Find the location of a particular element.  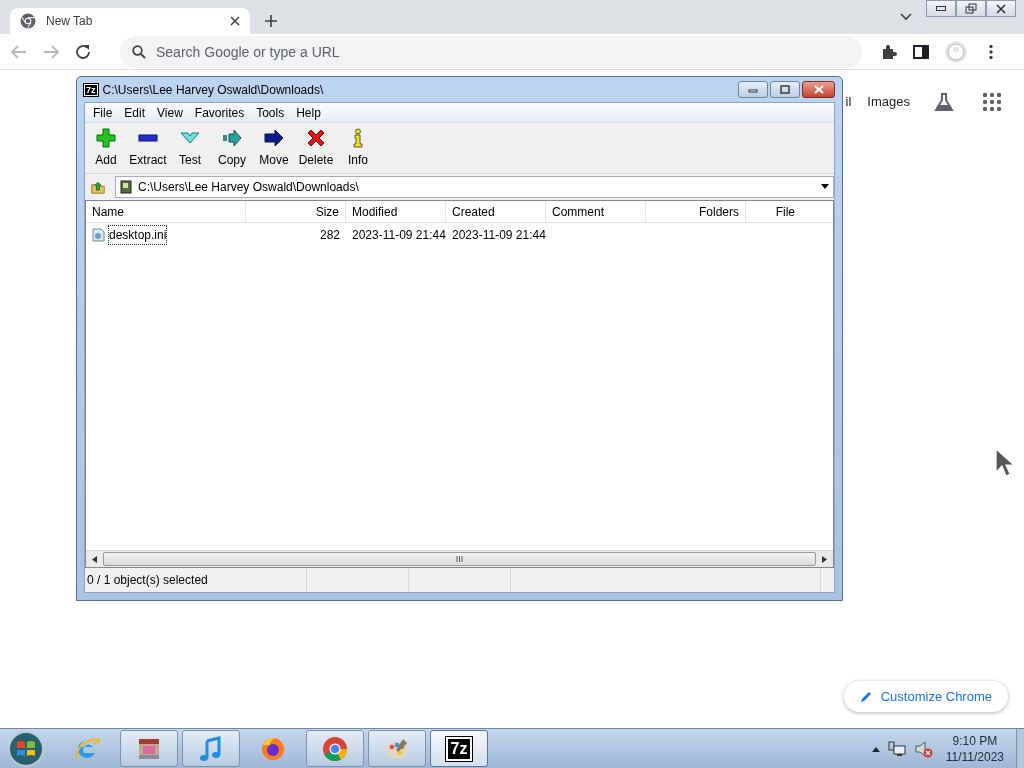

volume-muted-icon is located at coordinates (923, 748).